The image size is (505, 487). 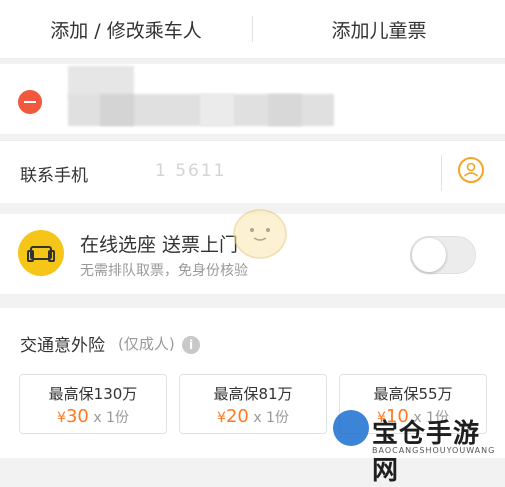 I want to click on info-icon: i, so click(x=191, y=345).